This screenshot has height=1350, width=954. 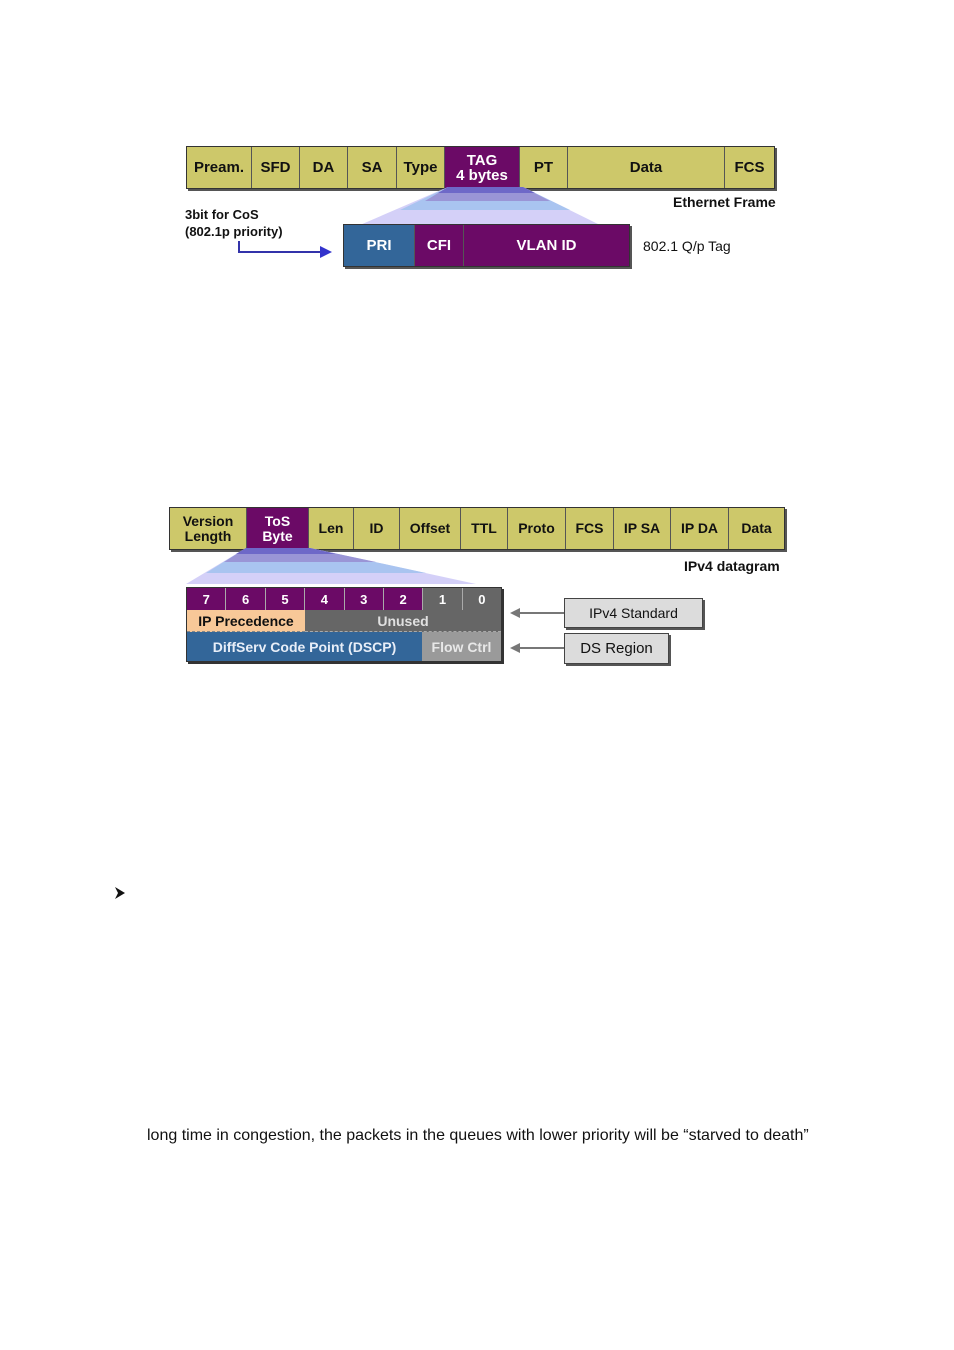 What do you see at coordinates (687, 246) in the screenshot?
I see `tag-caption: 802.1 Q/p Tag` at bounding box center [687, 246].